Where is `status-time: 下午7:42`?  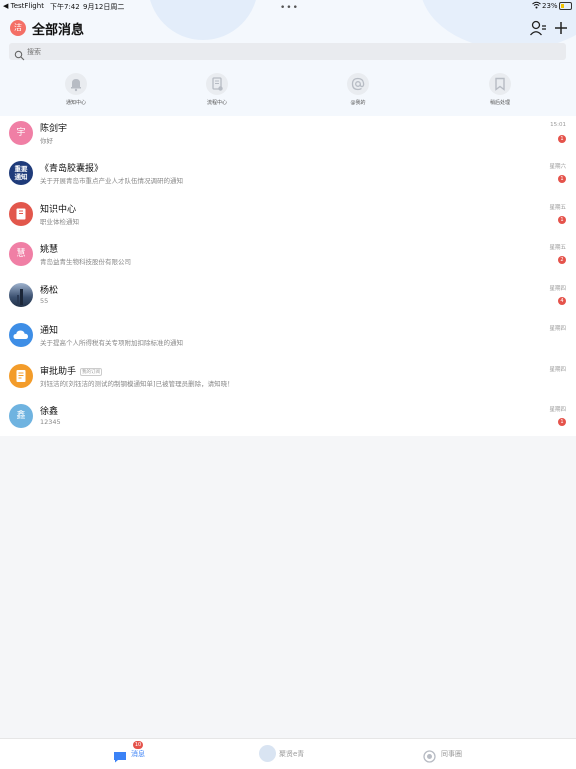
status-time: 下午7:42 is located at coordinates (65, 7).